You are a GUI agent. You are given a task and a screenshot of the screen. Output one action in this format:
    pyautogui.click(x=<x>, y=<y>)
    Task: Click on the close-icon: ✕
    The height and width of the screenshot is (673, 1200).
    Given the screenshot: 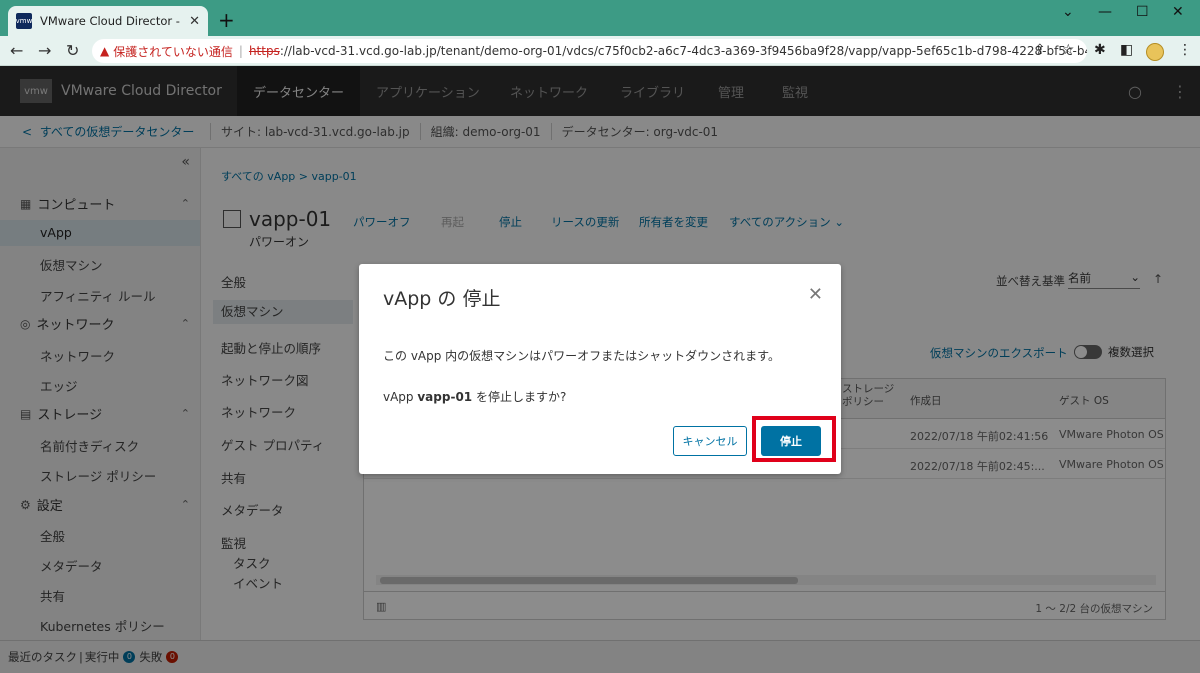 What is the action you would take?
    pyautogui.click(x=815, y=294)
    